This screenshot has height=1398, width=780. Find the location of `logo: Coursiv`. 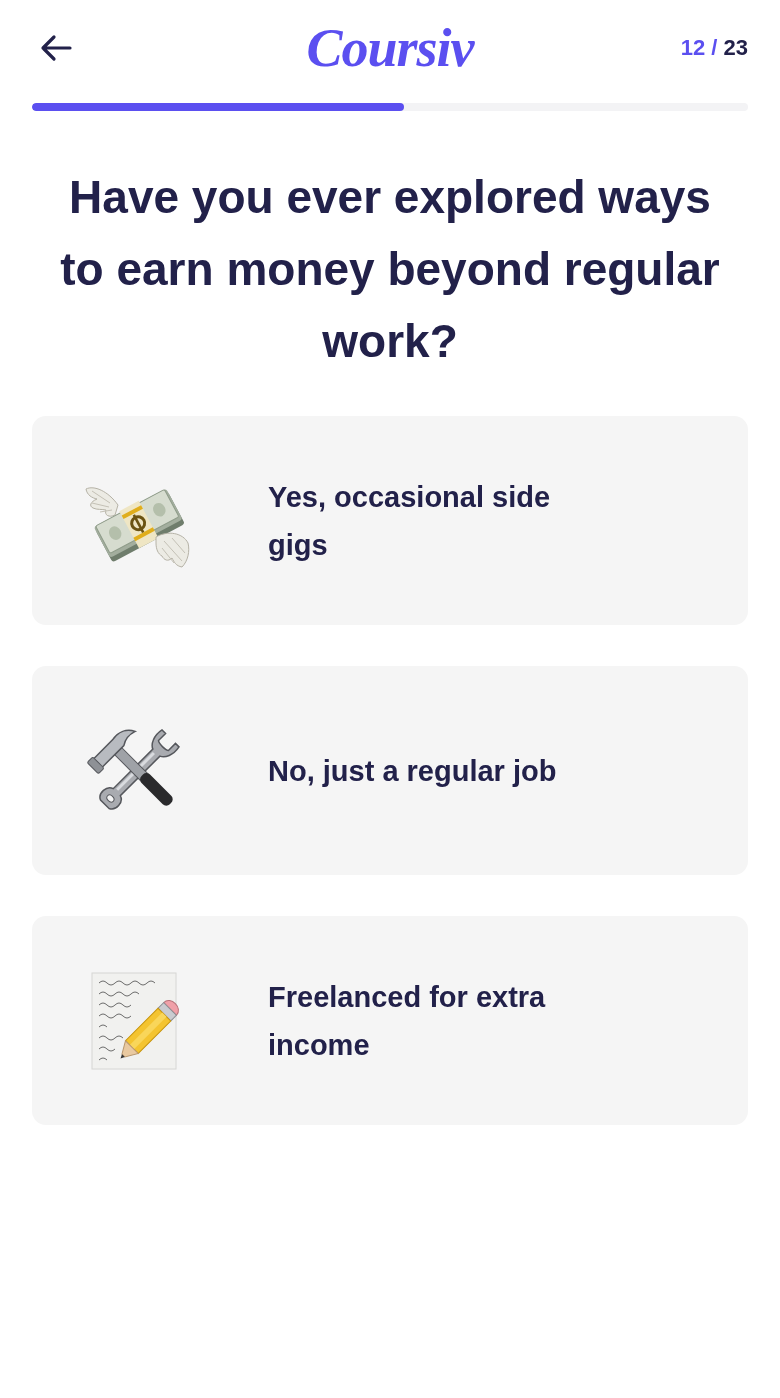

logo: Coursiv is located at coordinates (390, 48).